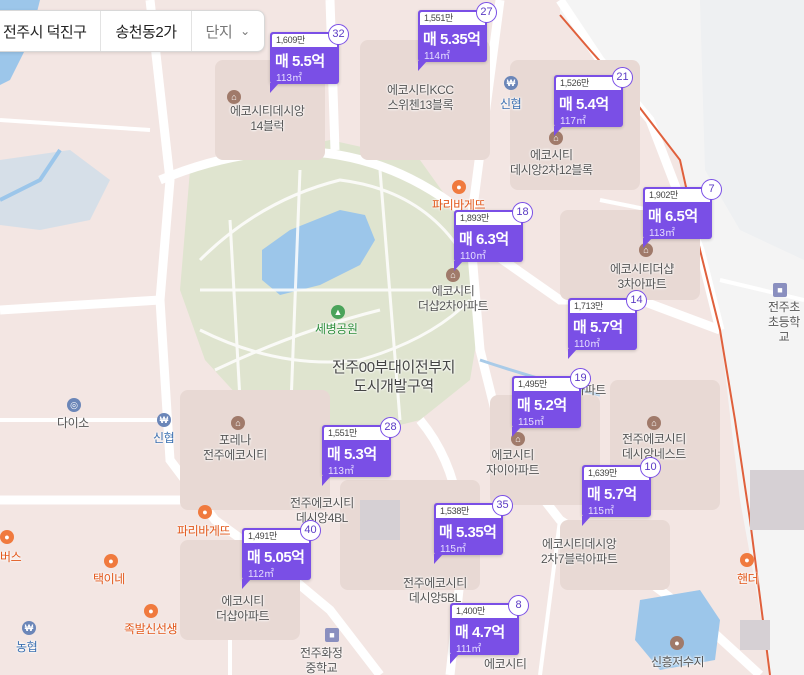 Image resolution: width=804 pixels, height=675 pixels. What do you see at coordinates (435, 590) in the screenshot?
I see `place-label: 전주에코시티 데시앙5BL` at bounding box center [435, 590].